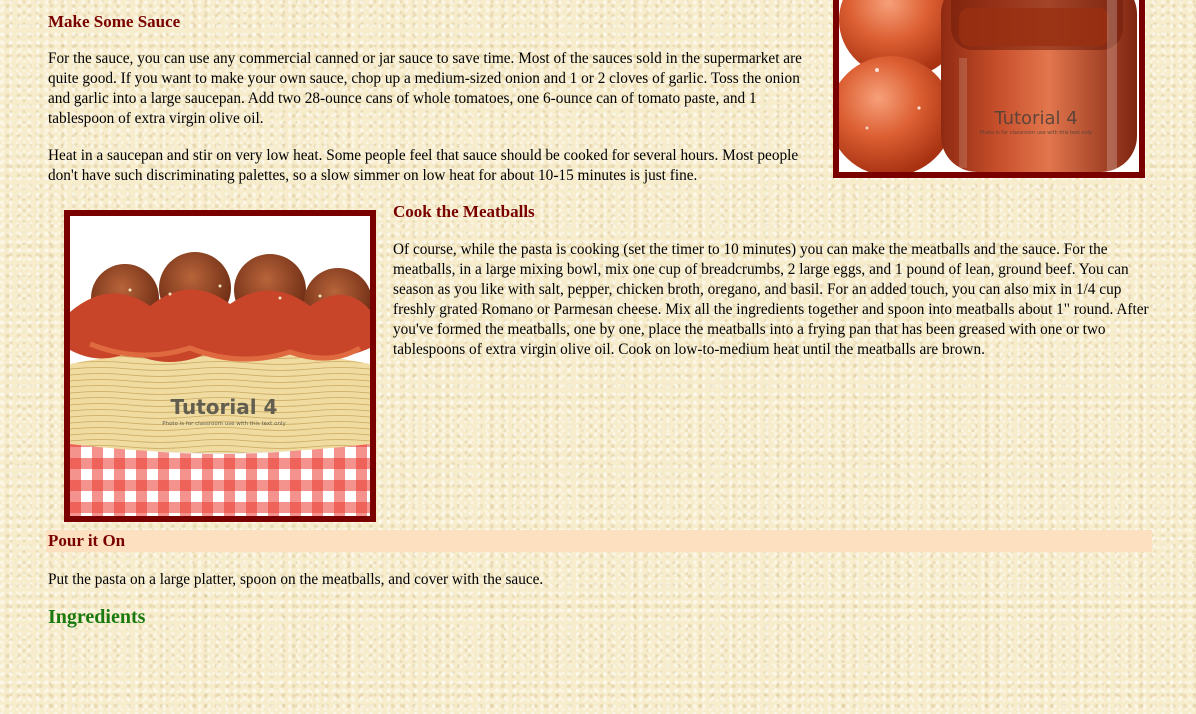 Image resolution: width=1196 pixels, height=714 pixels. I want to click on spaghetti-photo-watermark: Tutorial 4, so click(224, 407).